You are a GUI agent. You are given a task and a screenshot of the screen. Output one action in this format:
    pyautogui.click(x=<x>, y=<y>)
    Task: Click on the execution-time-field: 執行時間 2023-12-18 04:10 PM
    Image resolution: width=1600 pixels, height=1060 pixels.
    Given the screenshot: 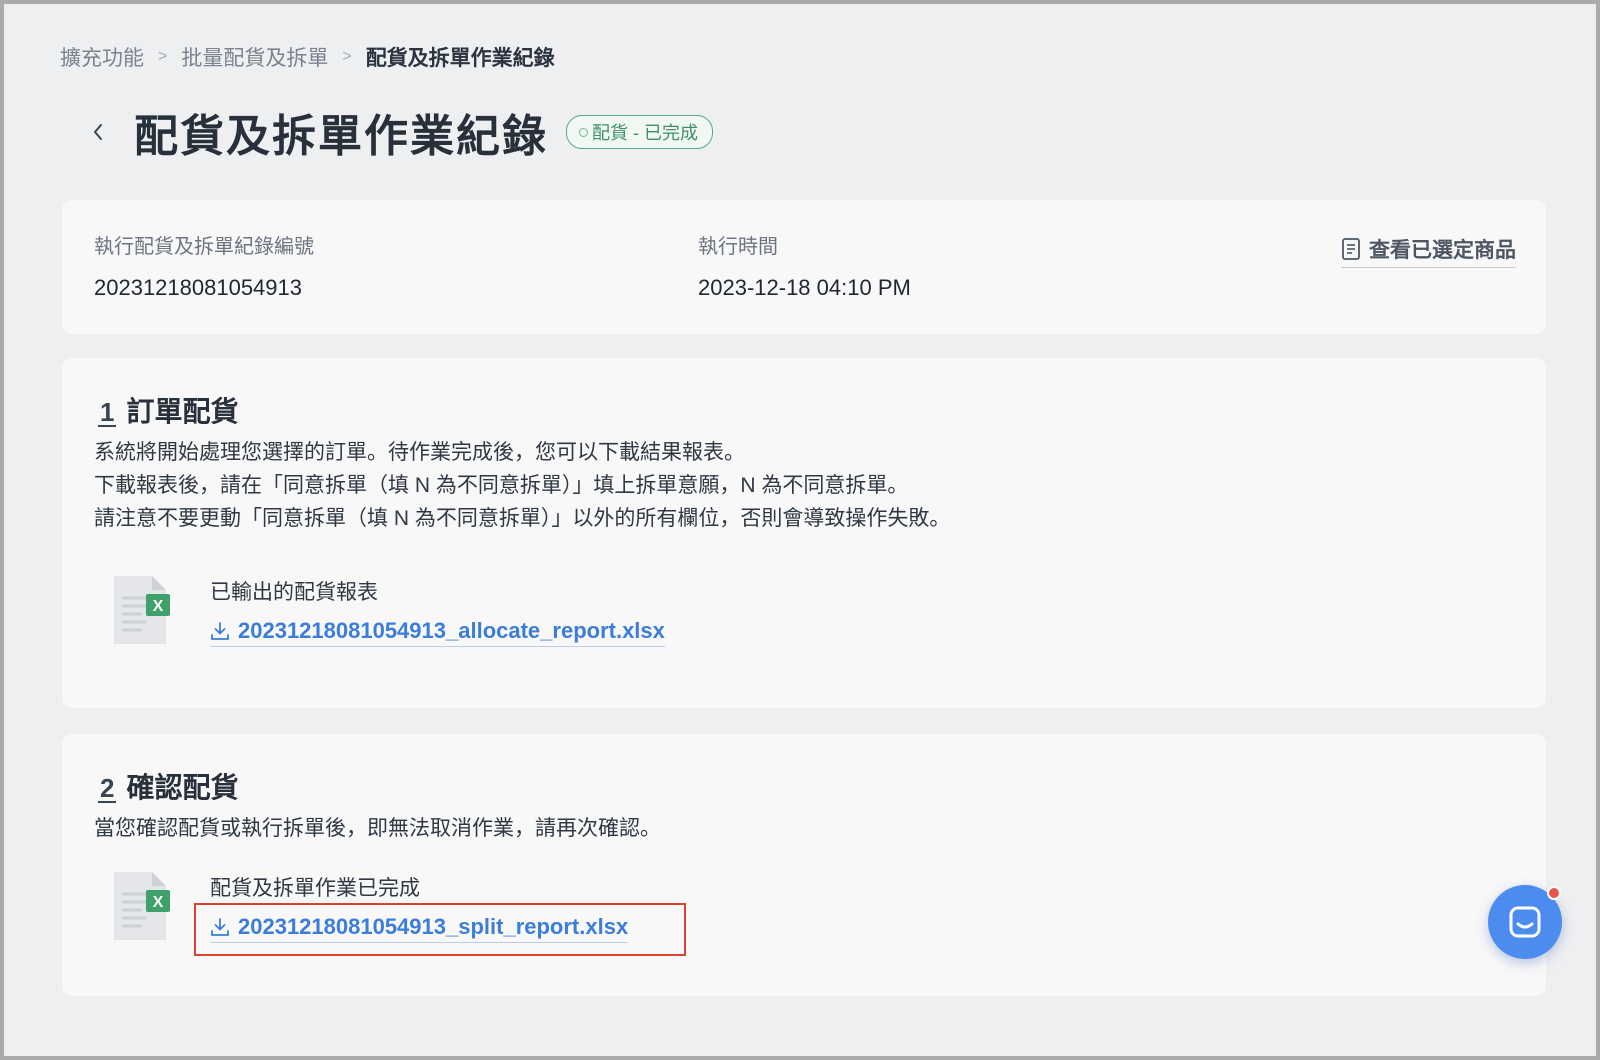 What is the action you would take?
    pyautogui.click(x=804, y=265)
    